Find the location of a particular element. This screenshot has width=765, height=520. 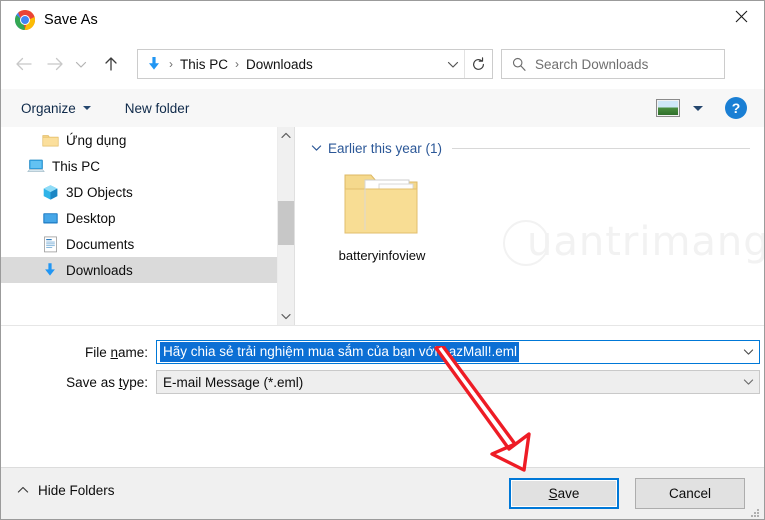

file-group-header: Earlier this year (1) is located at coordinates (536, 148).